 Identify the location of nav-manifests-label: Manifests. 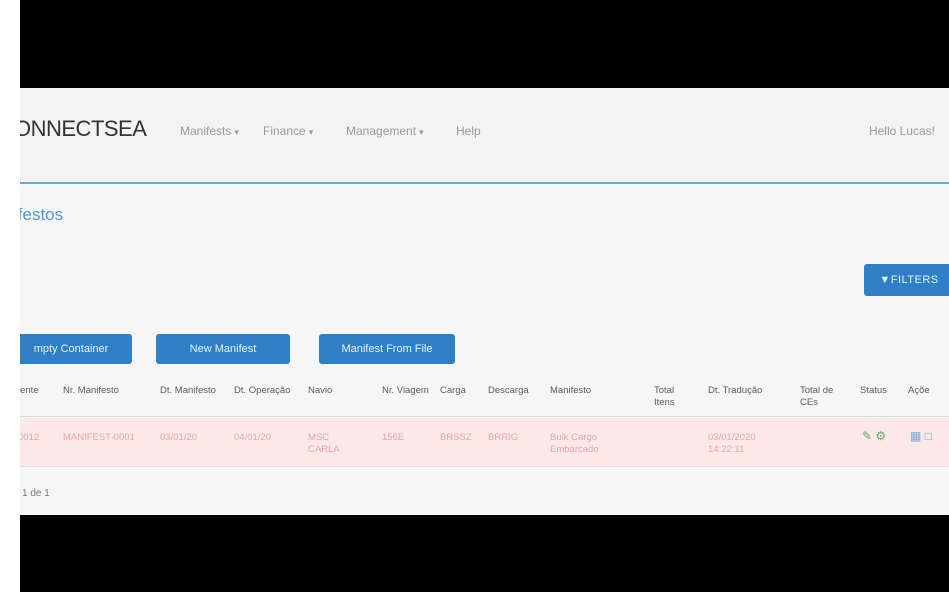
(206, 131).